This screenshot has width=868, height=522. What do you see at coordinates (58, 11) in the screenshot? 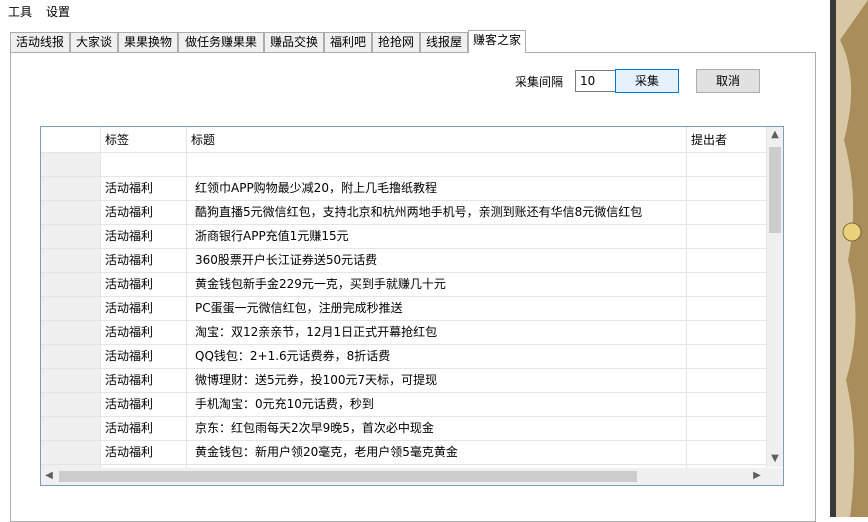
I see `menu-settings: 设置` at bounding box center [58, 11].